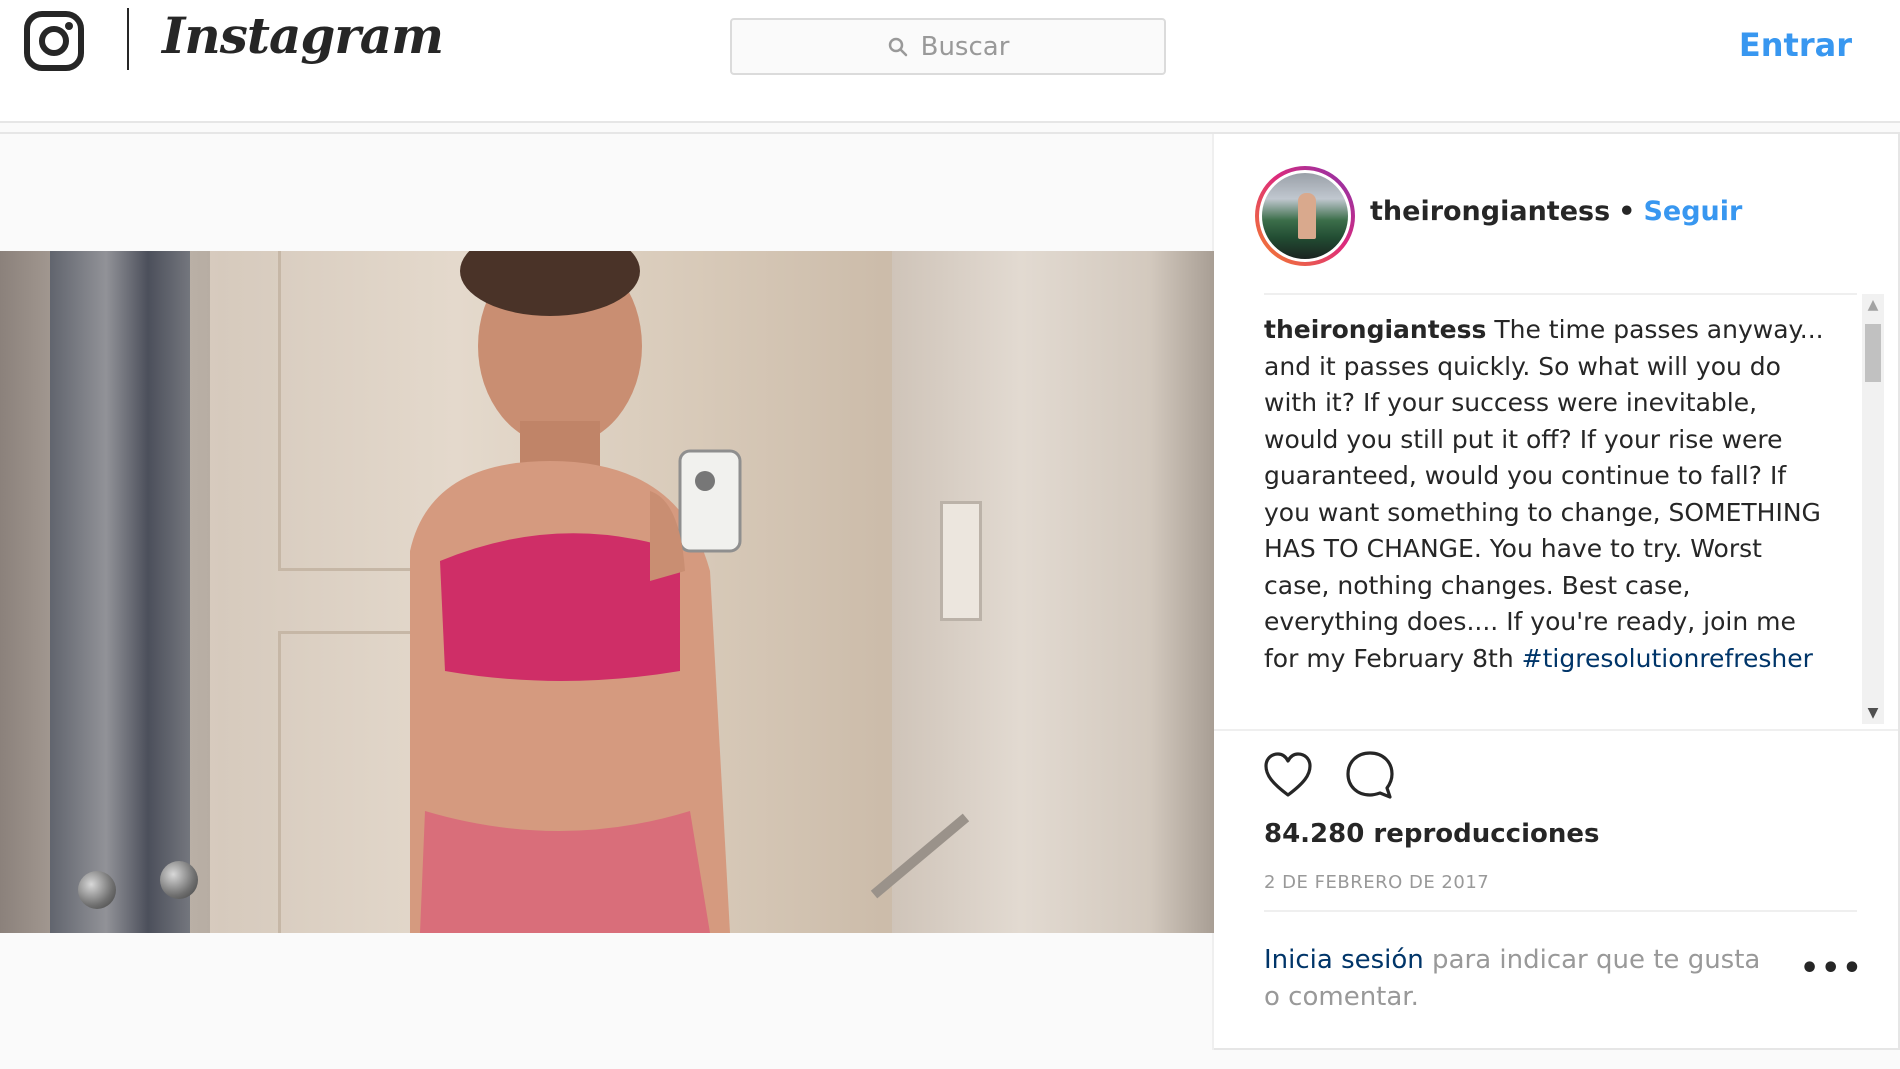 This screenshot has height=1069, width=1900. Describe the element at coordinates (1490, 211) in the screenshot. I see `username-link: theirongiantess` at that location.